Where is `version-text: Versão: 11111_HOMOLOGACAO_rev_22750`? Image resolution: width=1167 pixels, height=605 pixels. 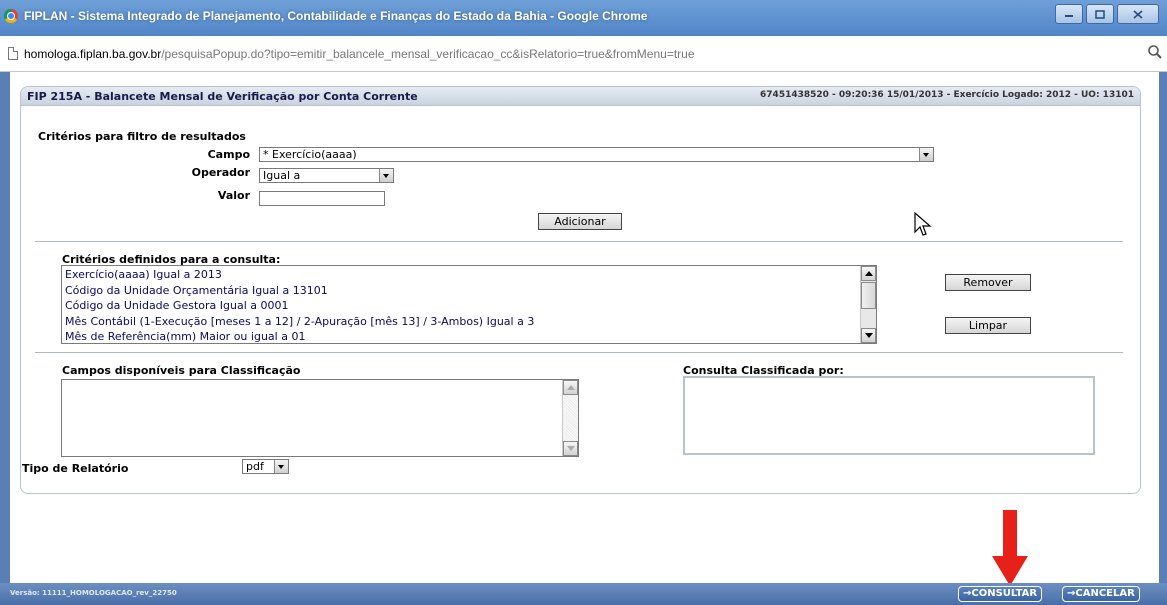 version-text: Versão: 11111_HOMOLOGACAO_rev_22750 is located at coordinates (93, 593).